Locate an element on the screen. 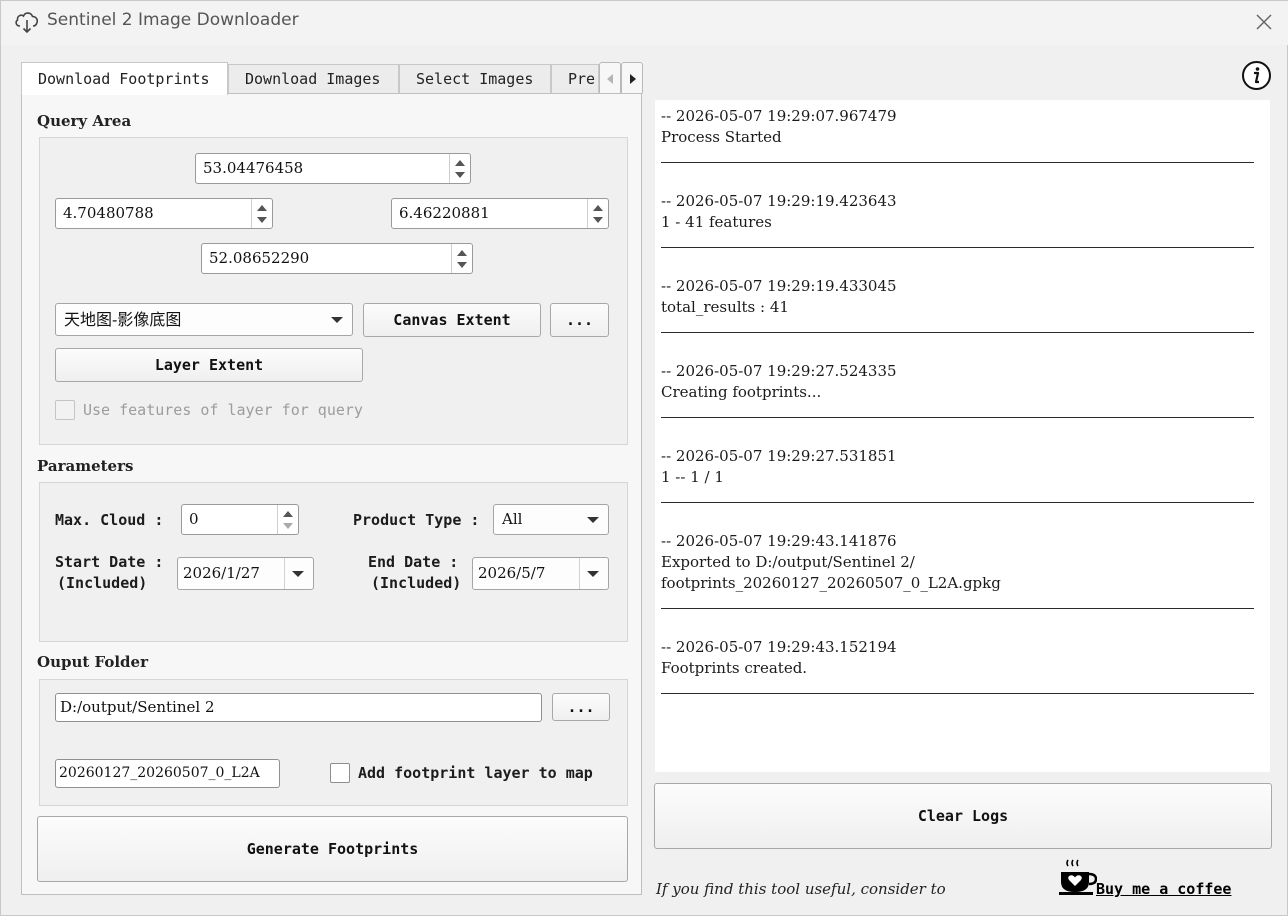  footprint-filename-input: 20260127_20260507_0_L2A is located at coordinates (167, 773).